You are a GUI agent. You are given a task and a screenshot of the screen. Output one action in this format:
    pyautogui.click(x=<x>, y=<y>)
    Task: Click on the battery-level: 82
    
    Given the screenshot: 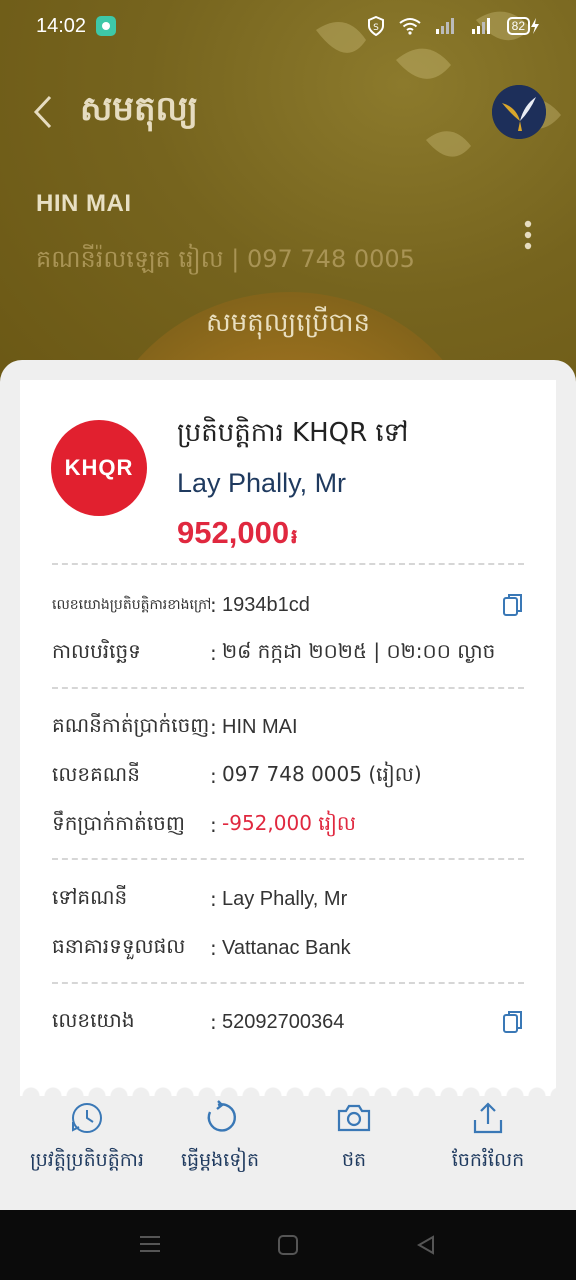 What is the action you would take?
    pyautogui.click(x=518, y=26)
    